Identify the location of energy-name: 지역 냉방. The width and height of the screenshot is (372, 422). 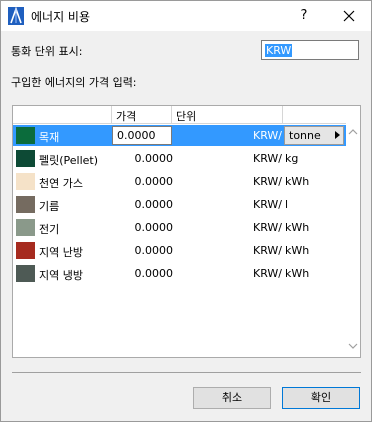
(61, 275).